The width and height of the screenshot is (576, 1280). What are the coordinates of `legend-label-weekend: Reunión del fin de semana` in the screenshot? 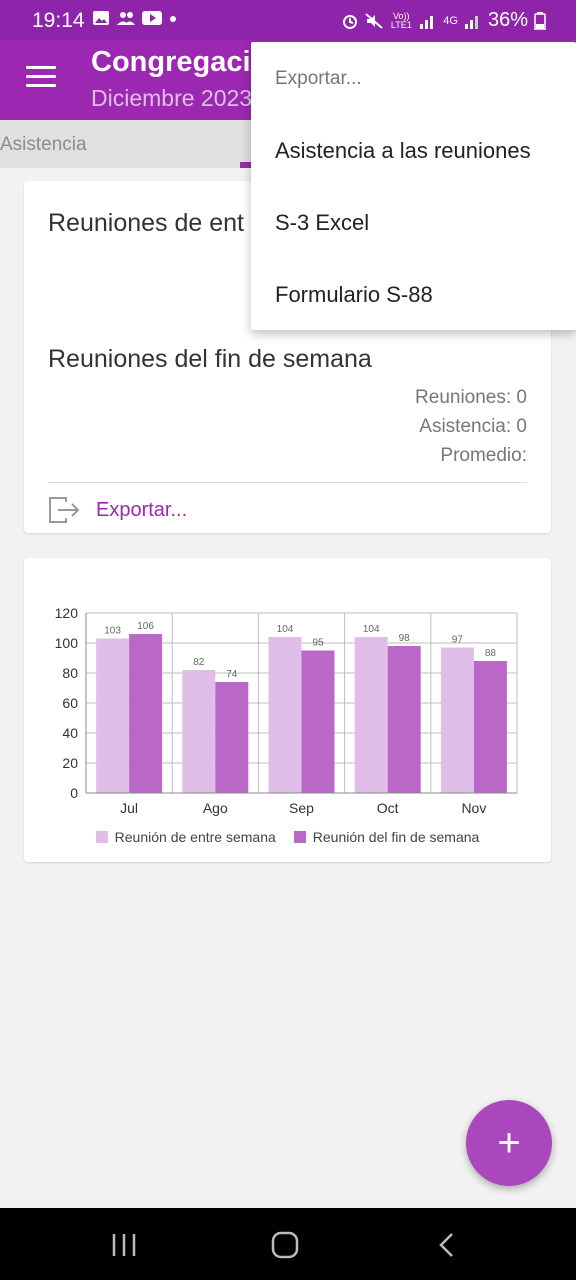 It's located at (396, 837).